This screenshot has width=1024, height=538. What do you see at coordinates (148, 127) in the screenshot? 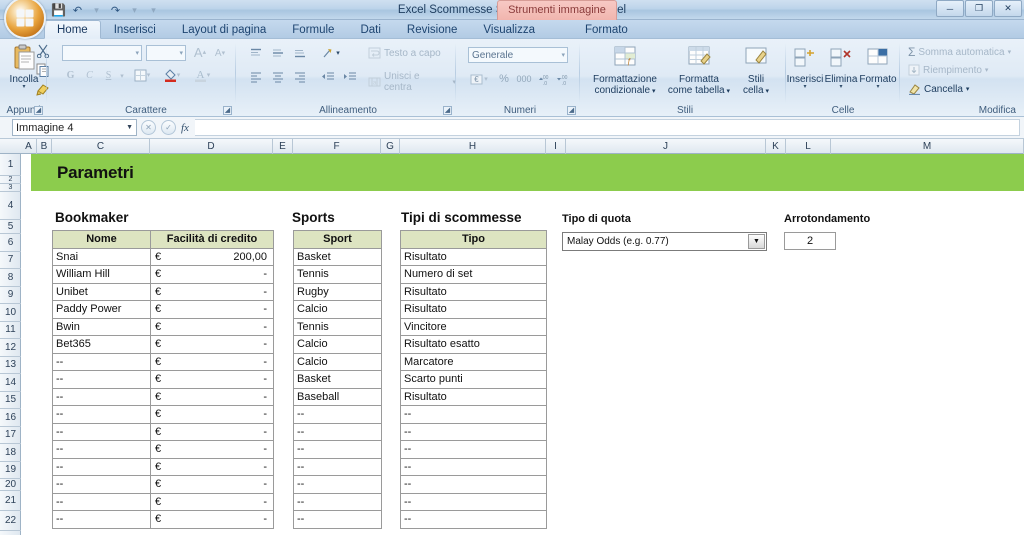
I see `cancel-formula-icon: ✕` at bounding box center [148, 127].